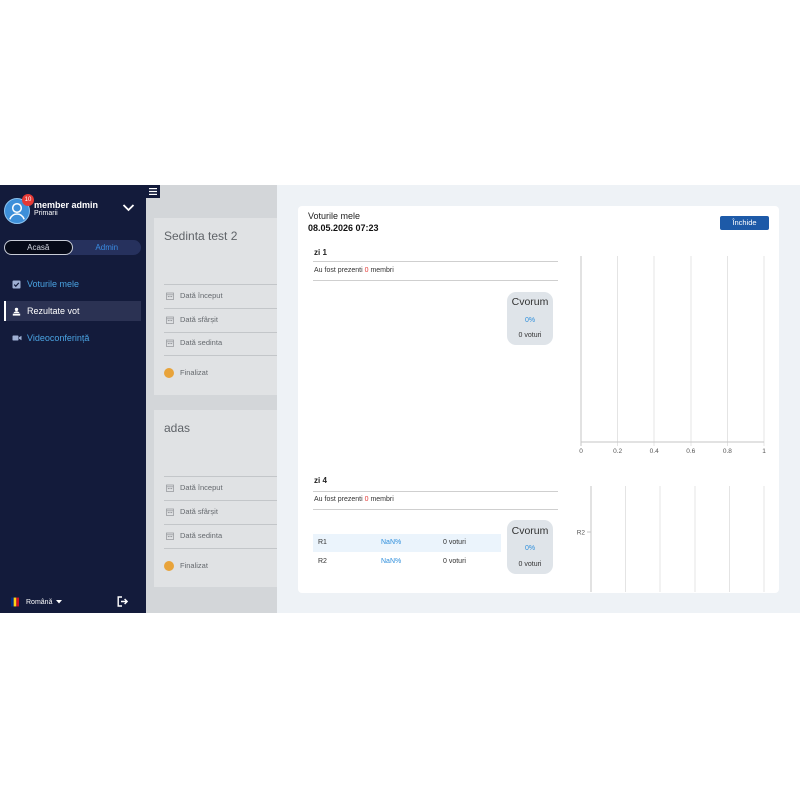 The height and width of the screenshot is (800, 800). What do you see at coordinates (407, 562) in the screenshot?
I see `table-row: R2 NaN% 0 voturi` at bounding box center [407, 562].